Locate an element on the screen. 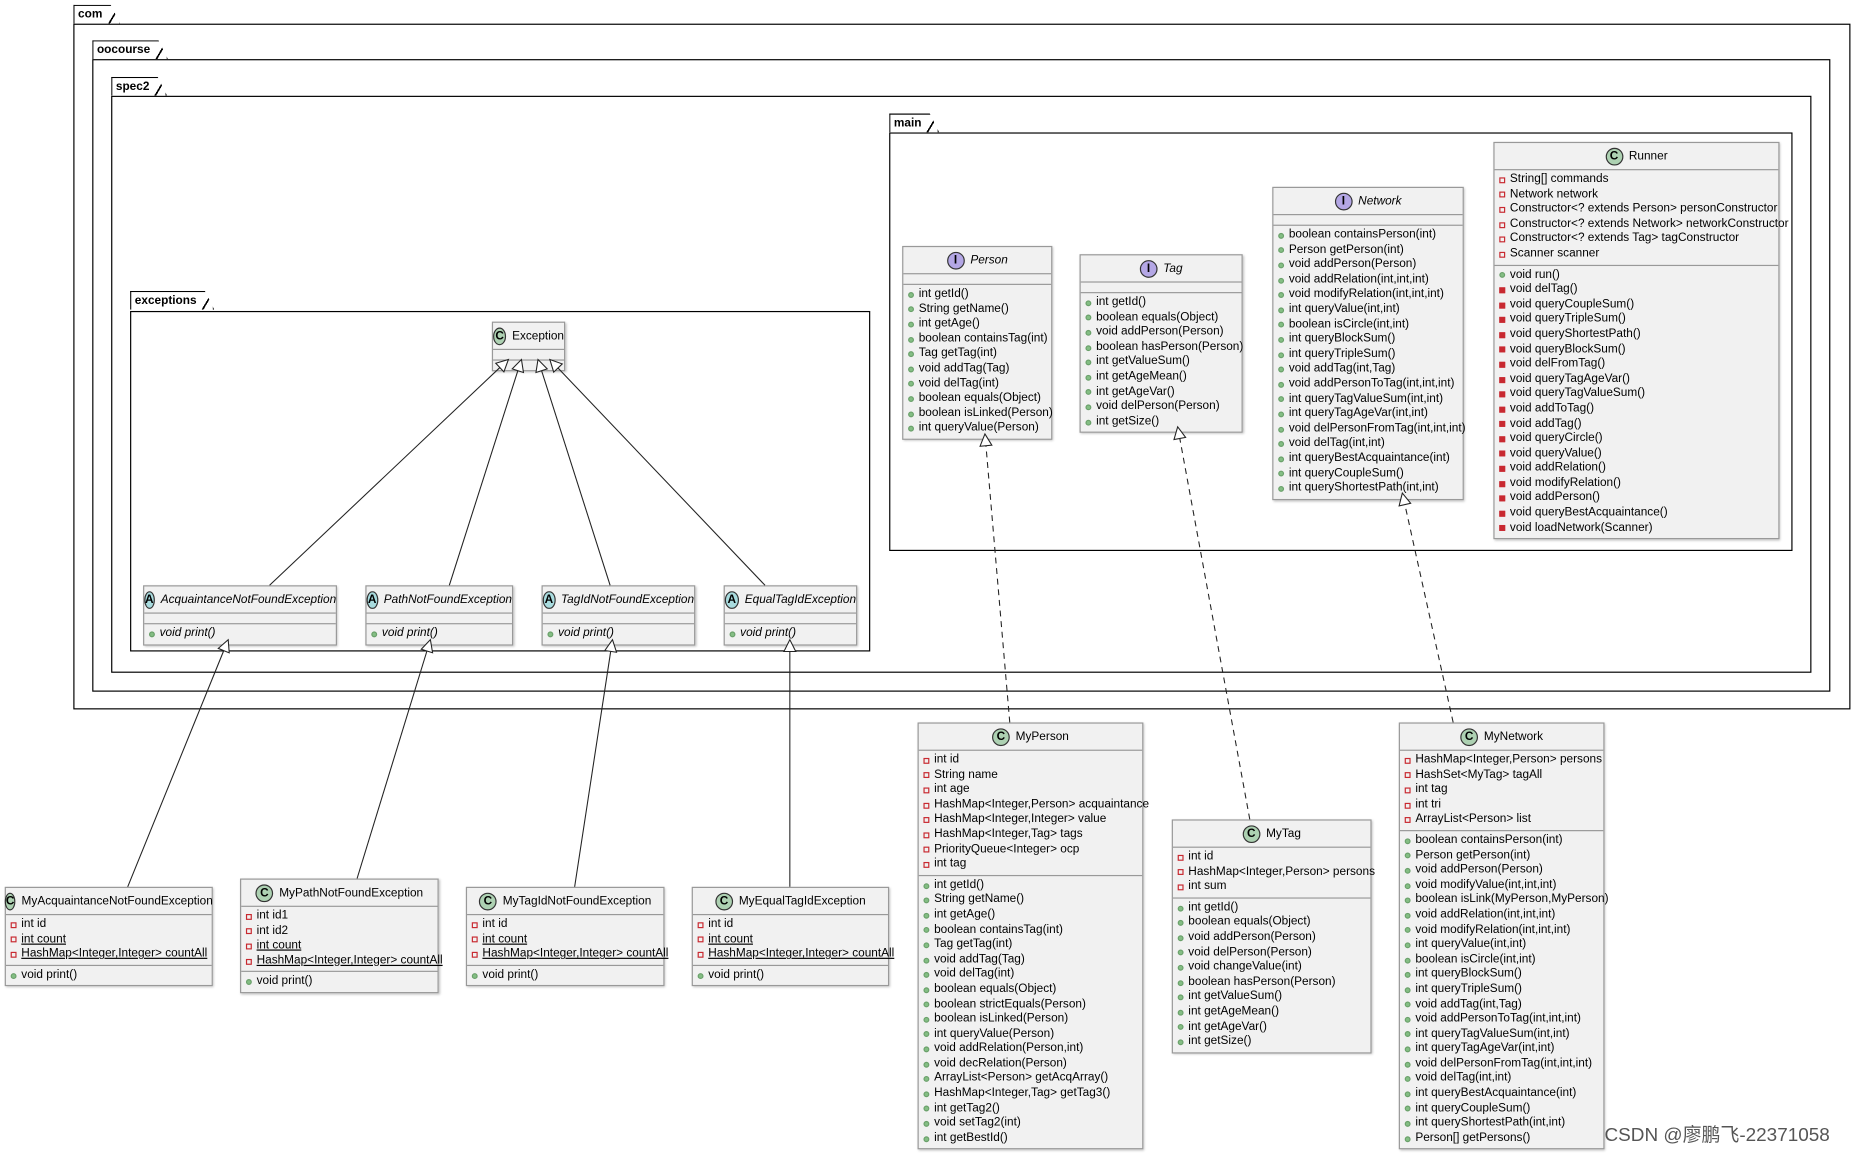 This screenshot has height=1153, width=1854. methods-compartment is located at coordinates (528, 365).